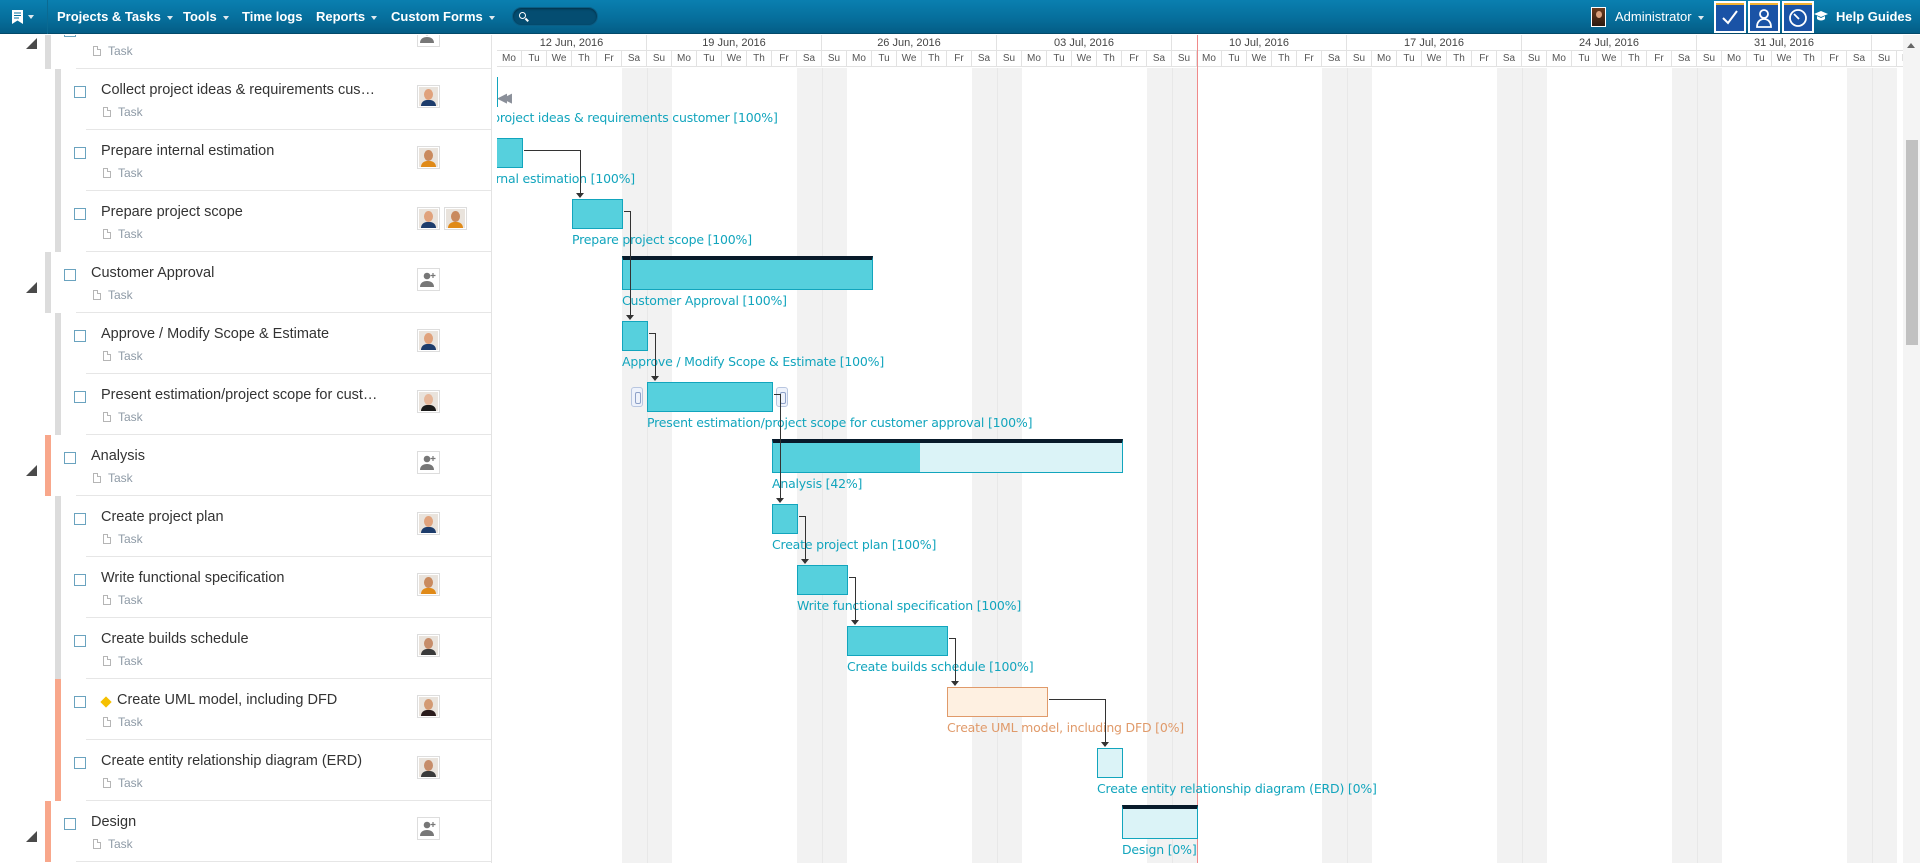 This screenshot has height=863, width=1920. What do you see at coordinates (637, 397) in the screenshot?
I see `link-handle-start` at bounding box center [637, 397].